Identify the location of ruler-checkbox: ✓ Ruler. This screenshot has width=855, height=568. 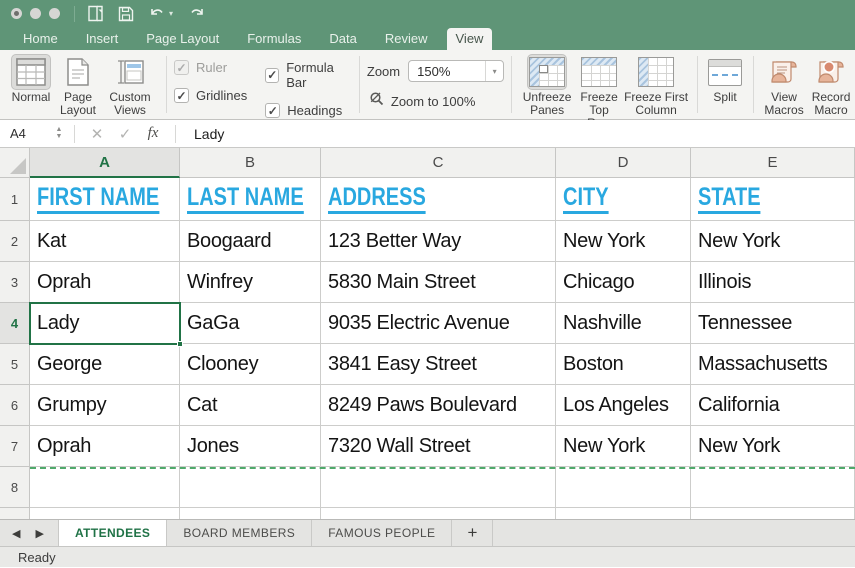
(210, 67).